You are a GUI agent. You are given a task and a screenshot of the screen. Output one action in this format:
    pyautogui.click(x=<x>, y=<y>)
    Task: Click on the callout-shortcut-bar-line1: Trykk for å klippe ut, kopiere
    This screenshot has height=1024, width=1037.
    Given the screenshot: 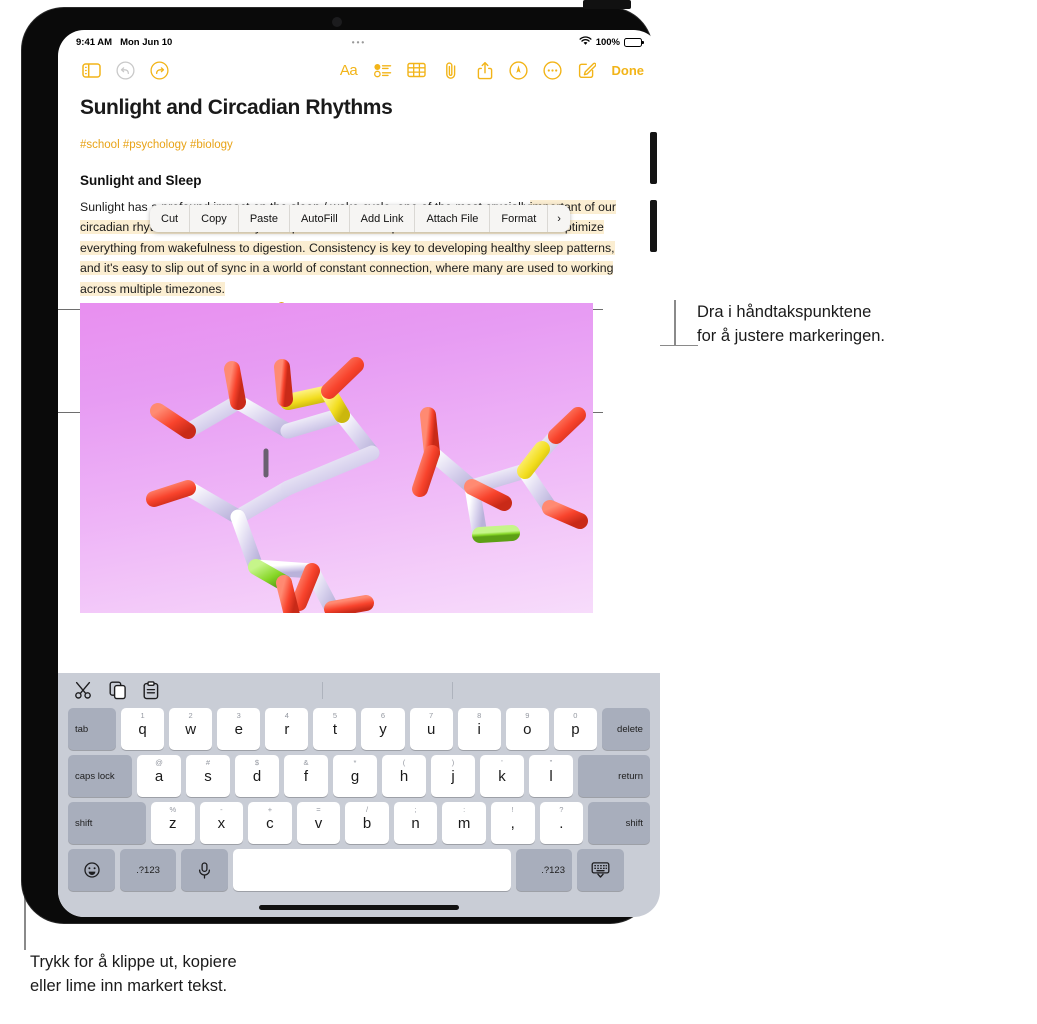 What is the action you would take?
    pyautogui.click(x=133, y=962)
    